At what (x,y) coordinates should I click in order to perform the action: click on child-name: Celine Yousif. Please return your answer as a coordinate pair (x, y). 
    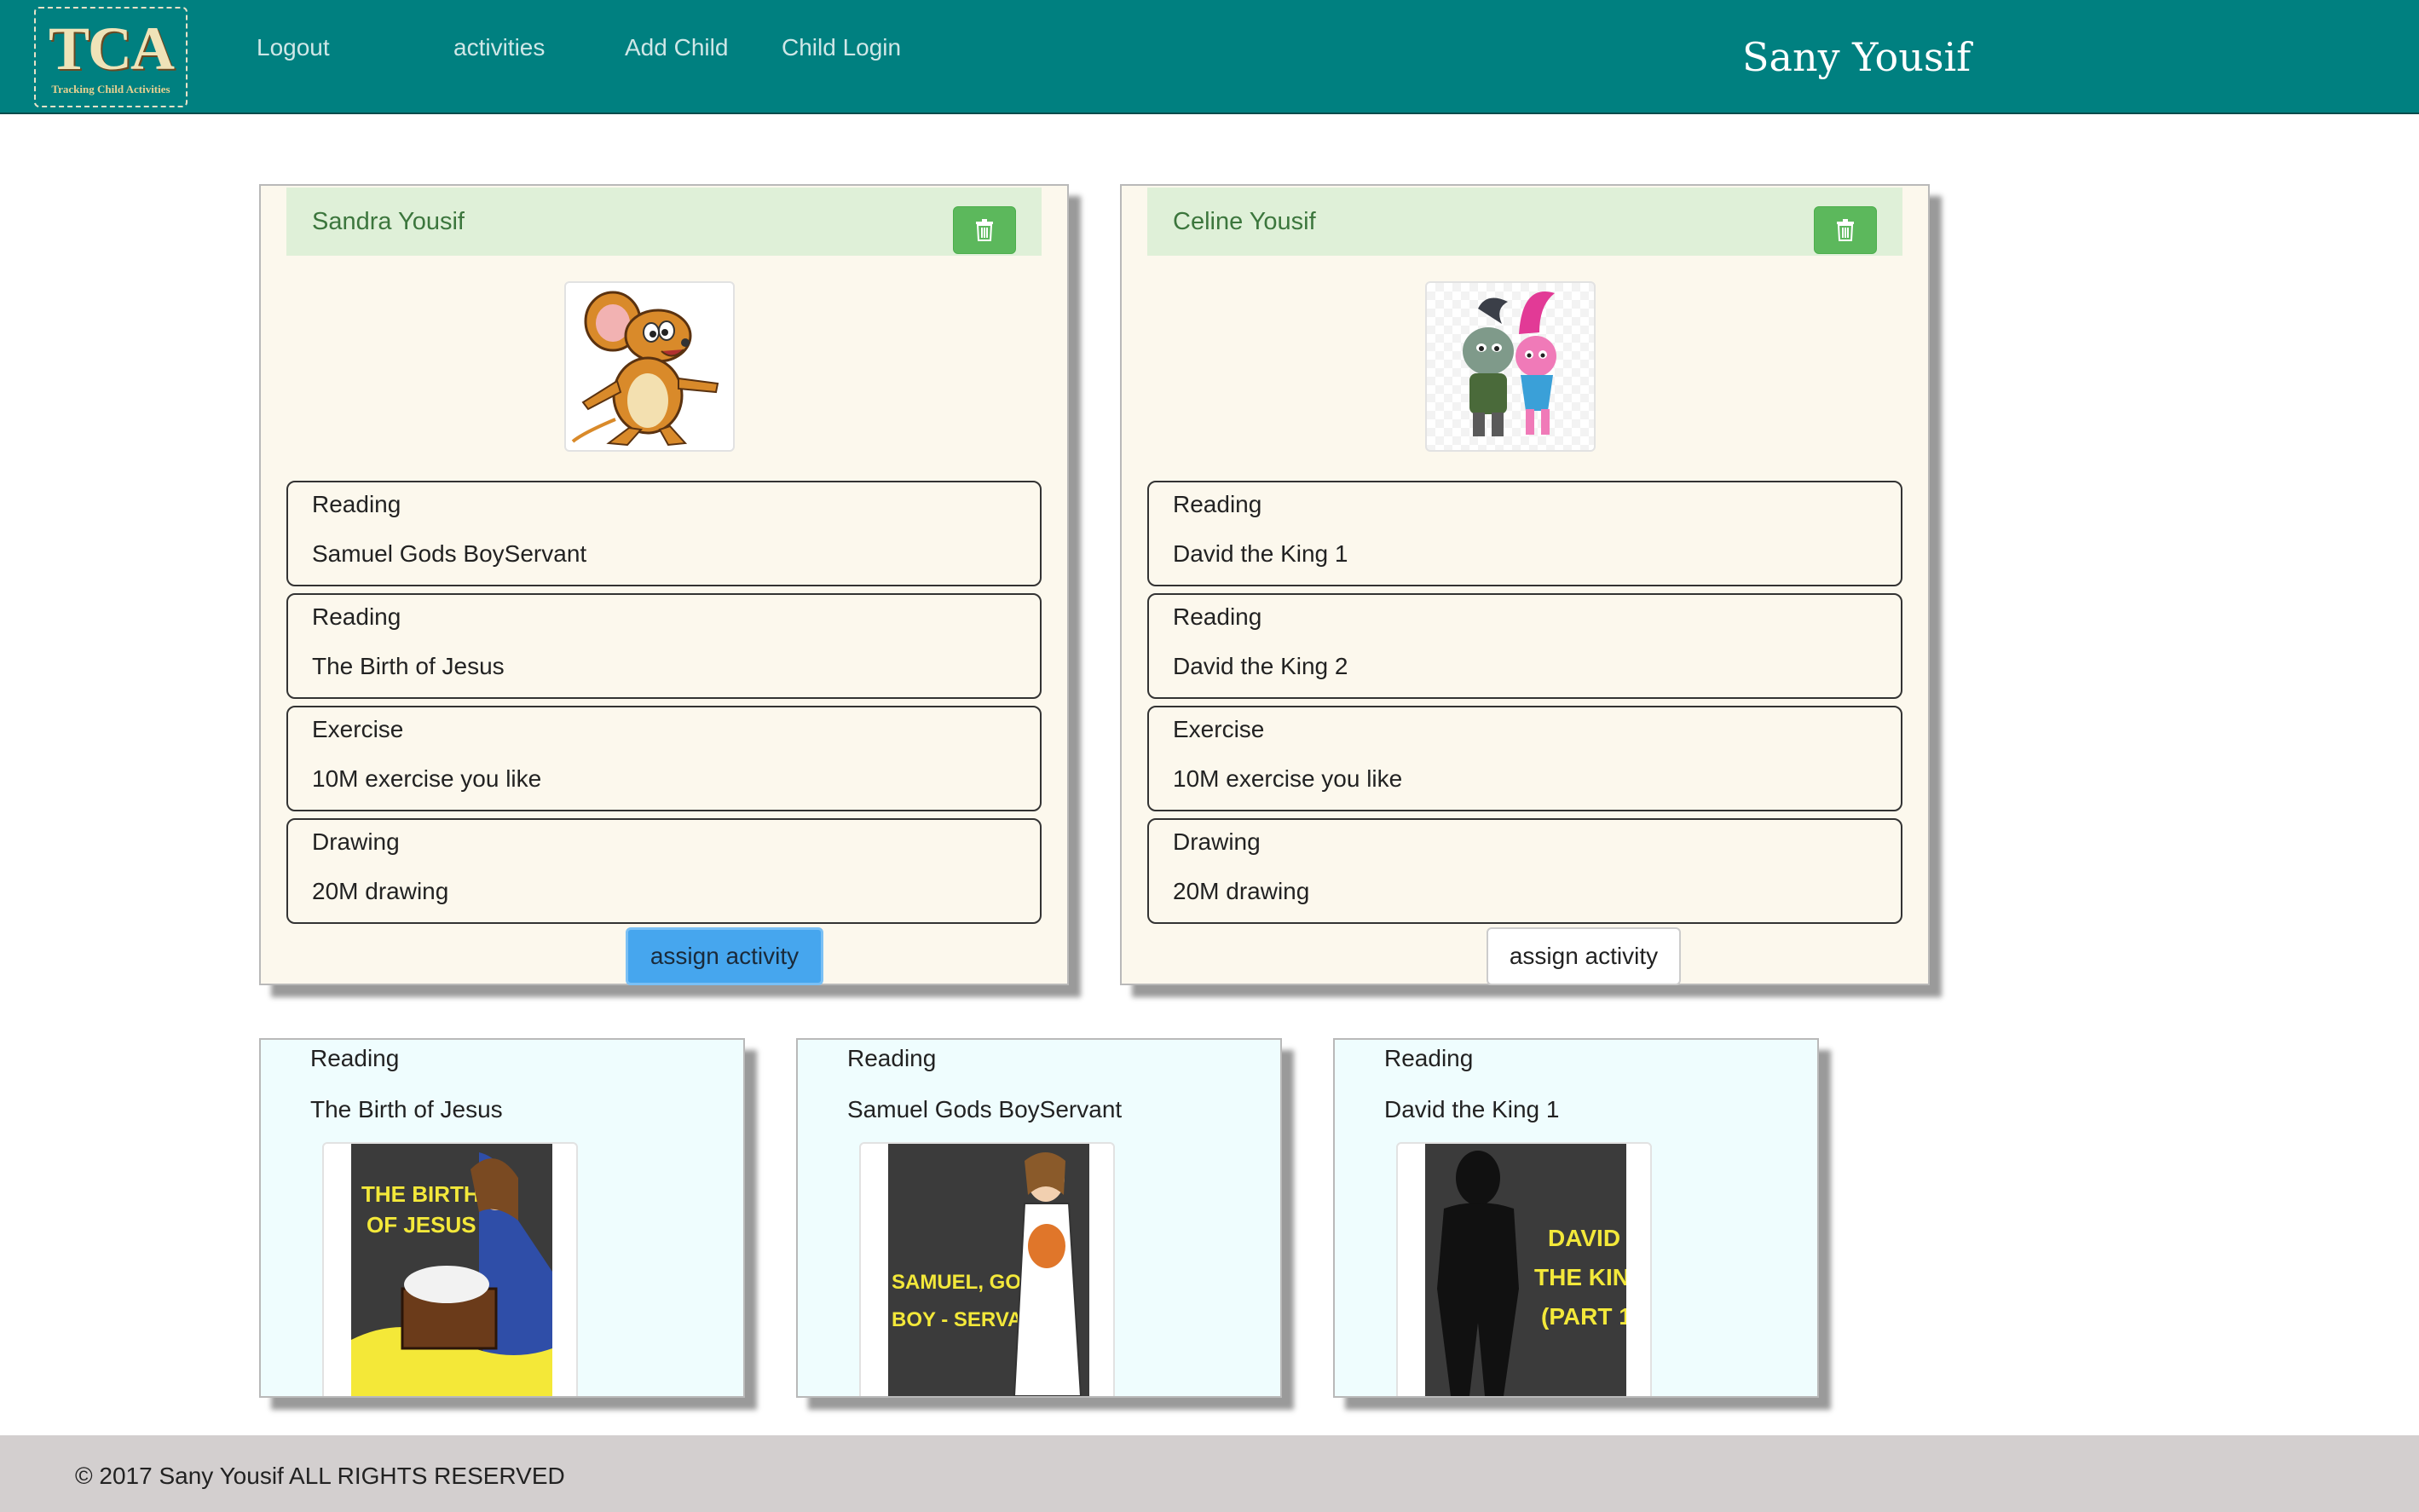
    Looking at the image, I should click on (1244, 221).